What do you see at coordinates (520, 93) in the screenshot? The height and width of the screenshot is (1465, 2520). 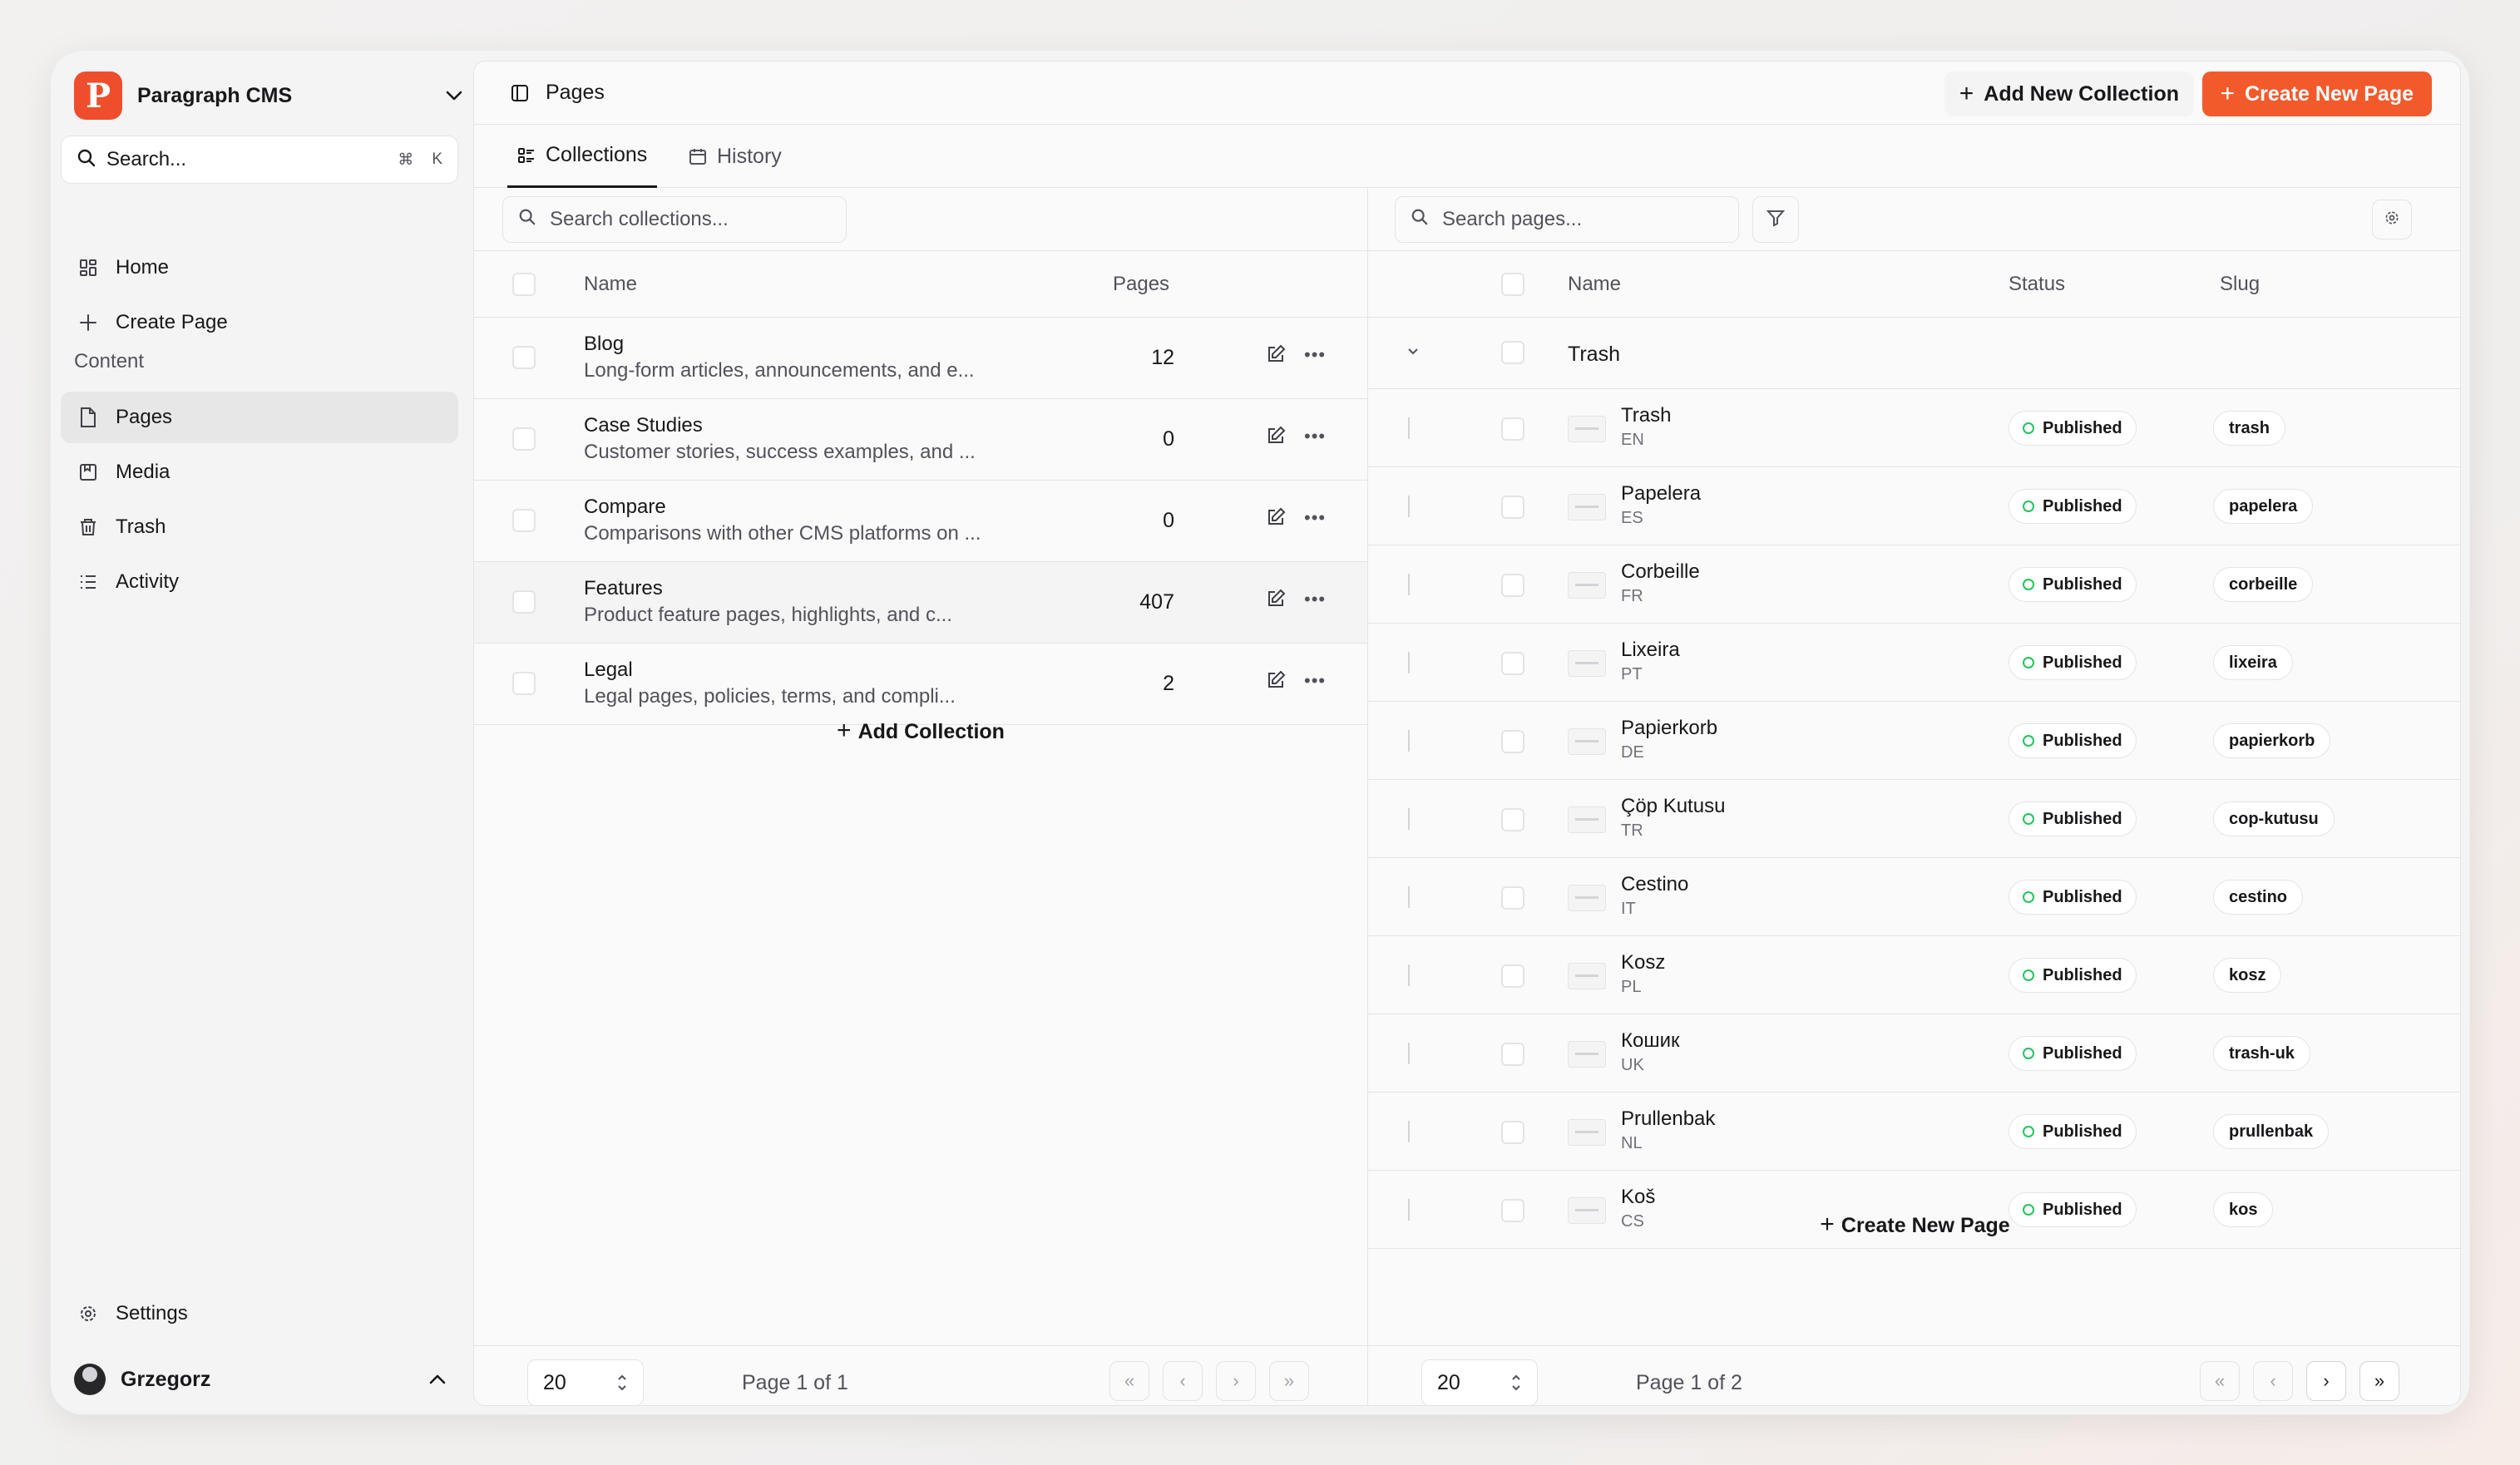 I see `sidebar-toggle-icon` at bounding box center [520, 93].